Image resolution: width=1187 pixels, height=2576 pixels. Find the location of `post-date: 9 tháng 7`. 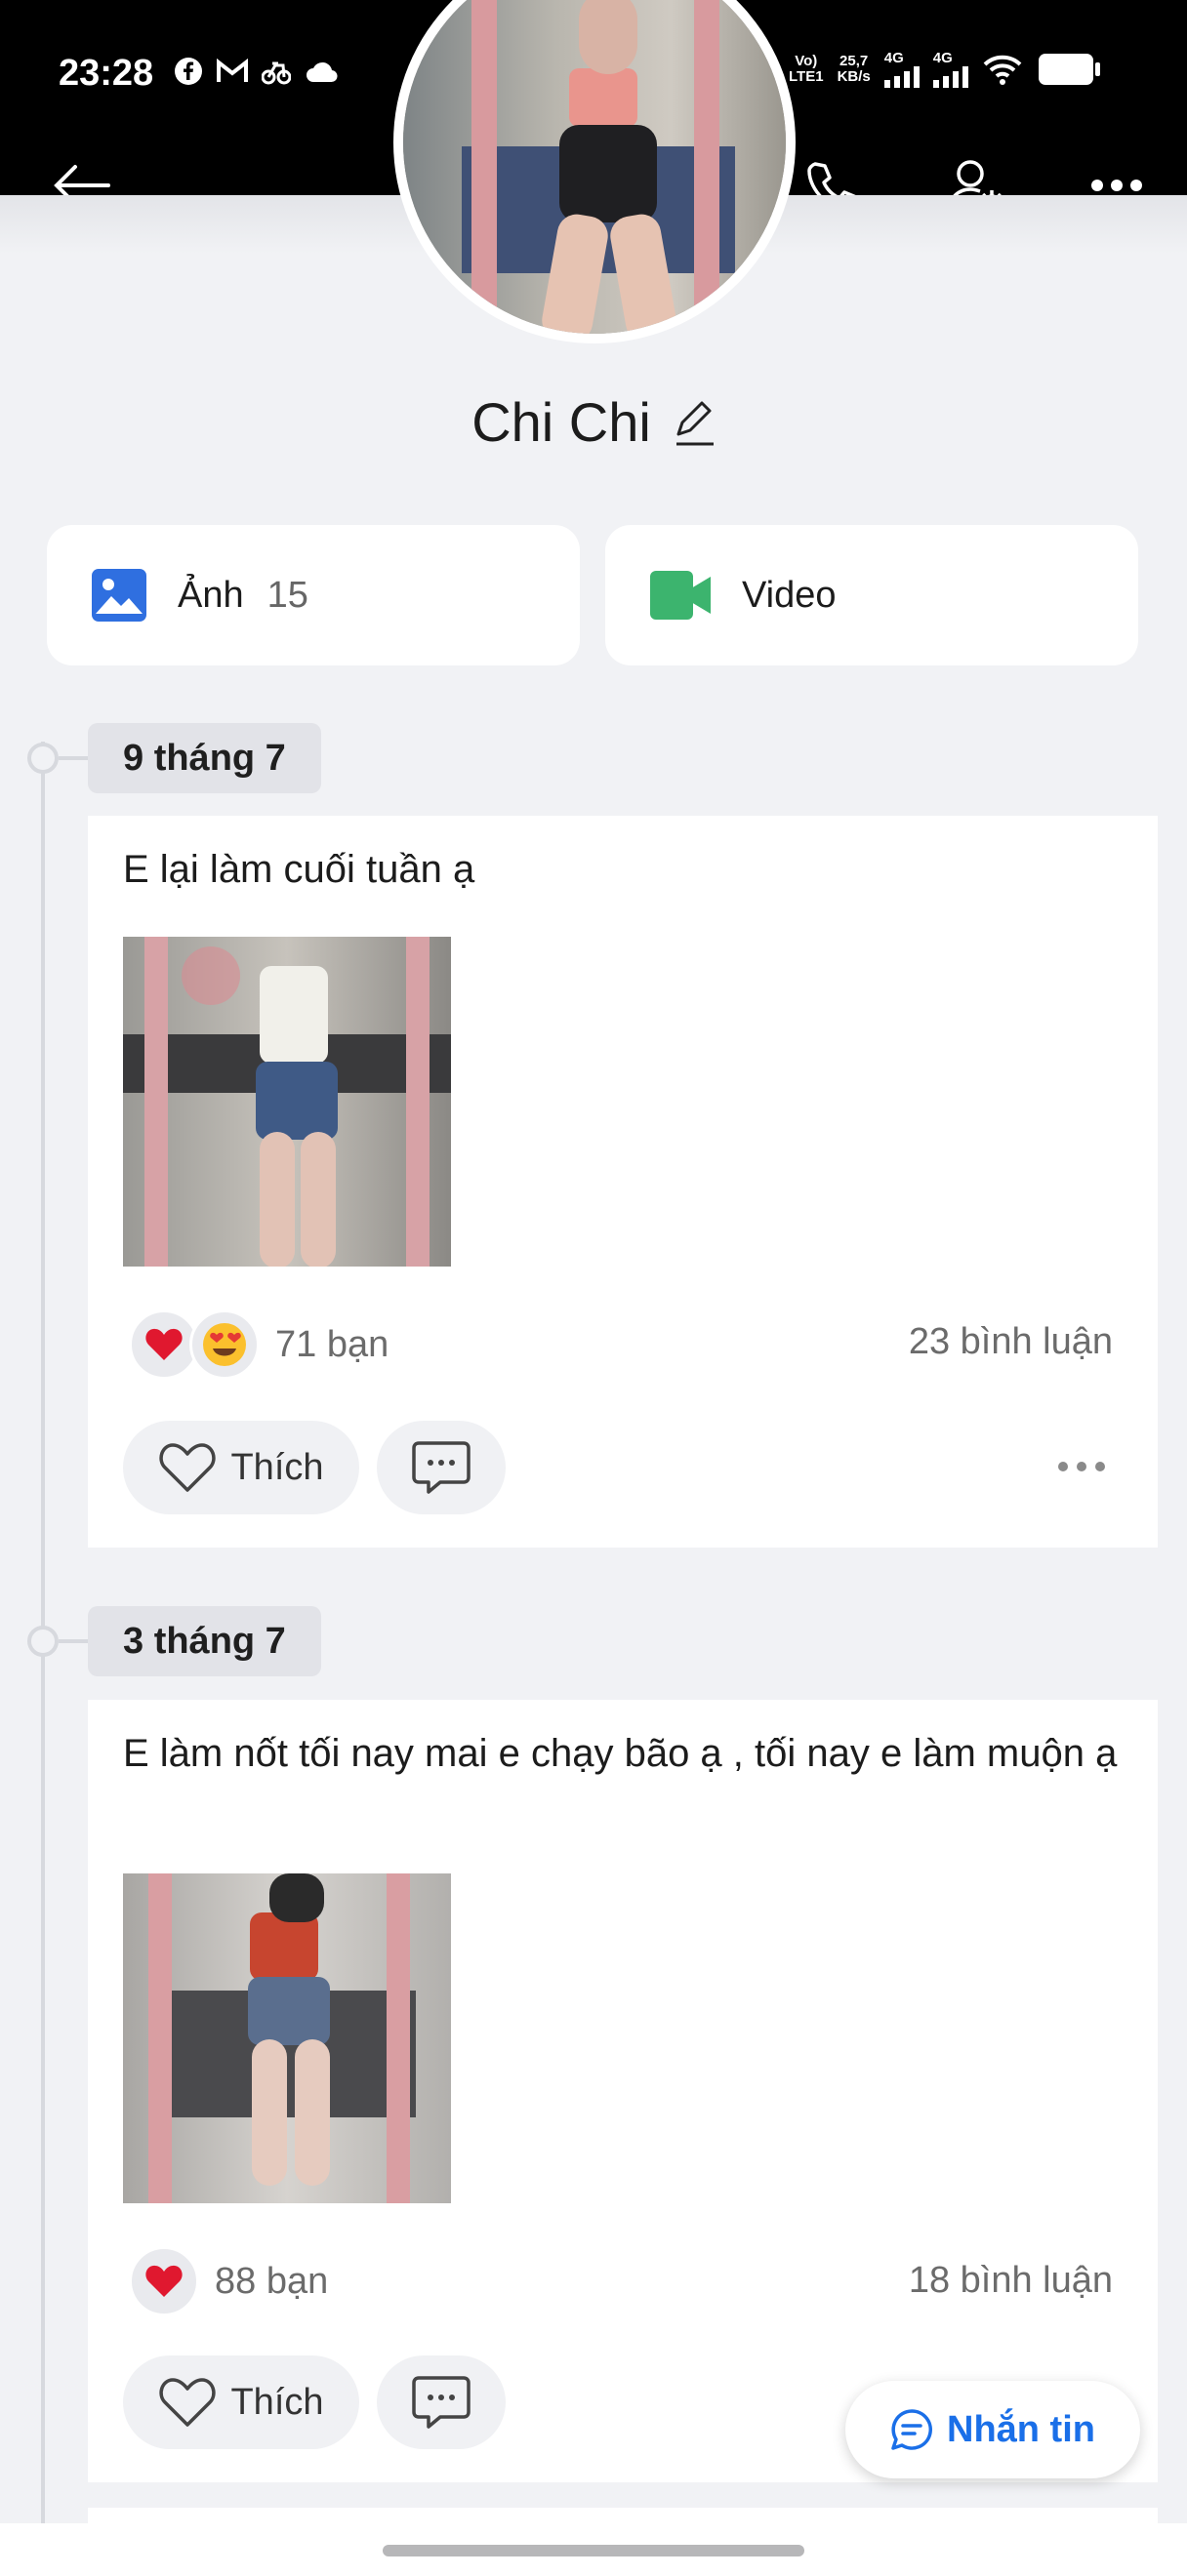

post-date: 9 tháng 7 is located at coordinates (204, 758).